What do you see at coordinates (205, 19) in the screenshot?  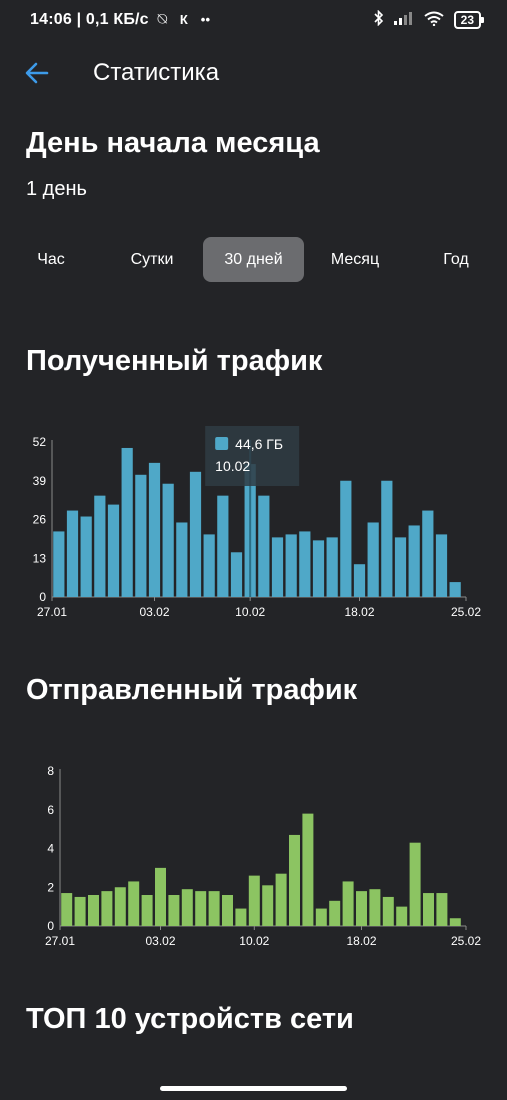 I see `more-dots-icon: ••` at bounding box center [205, 19].